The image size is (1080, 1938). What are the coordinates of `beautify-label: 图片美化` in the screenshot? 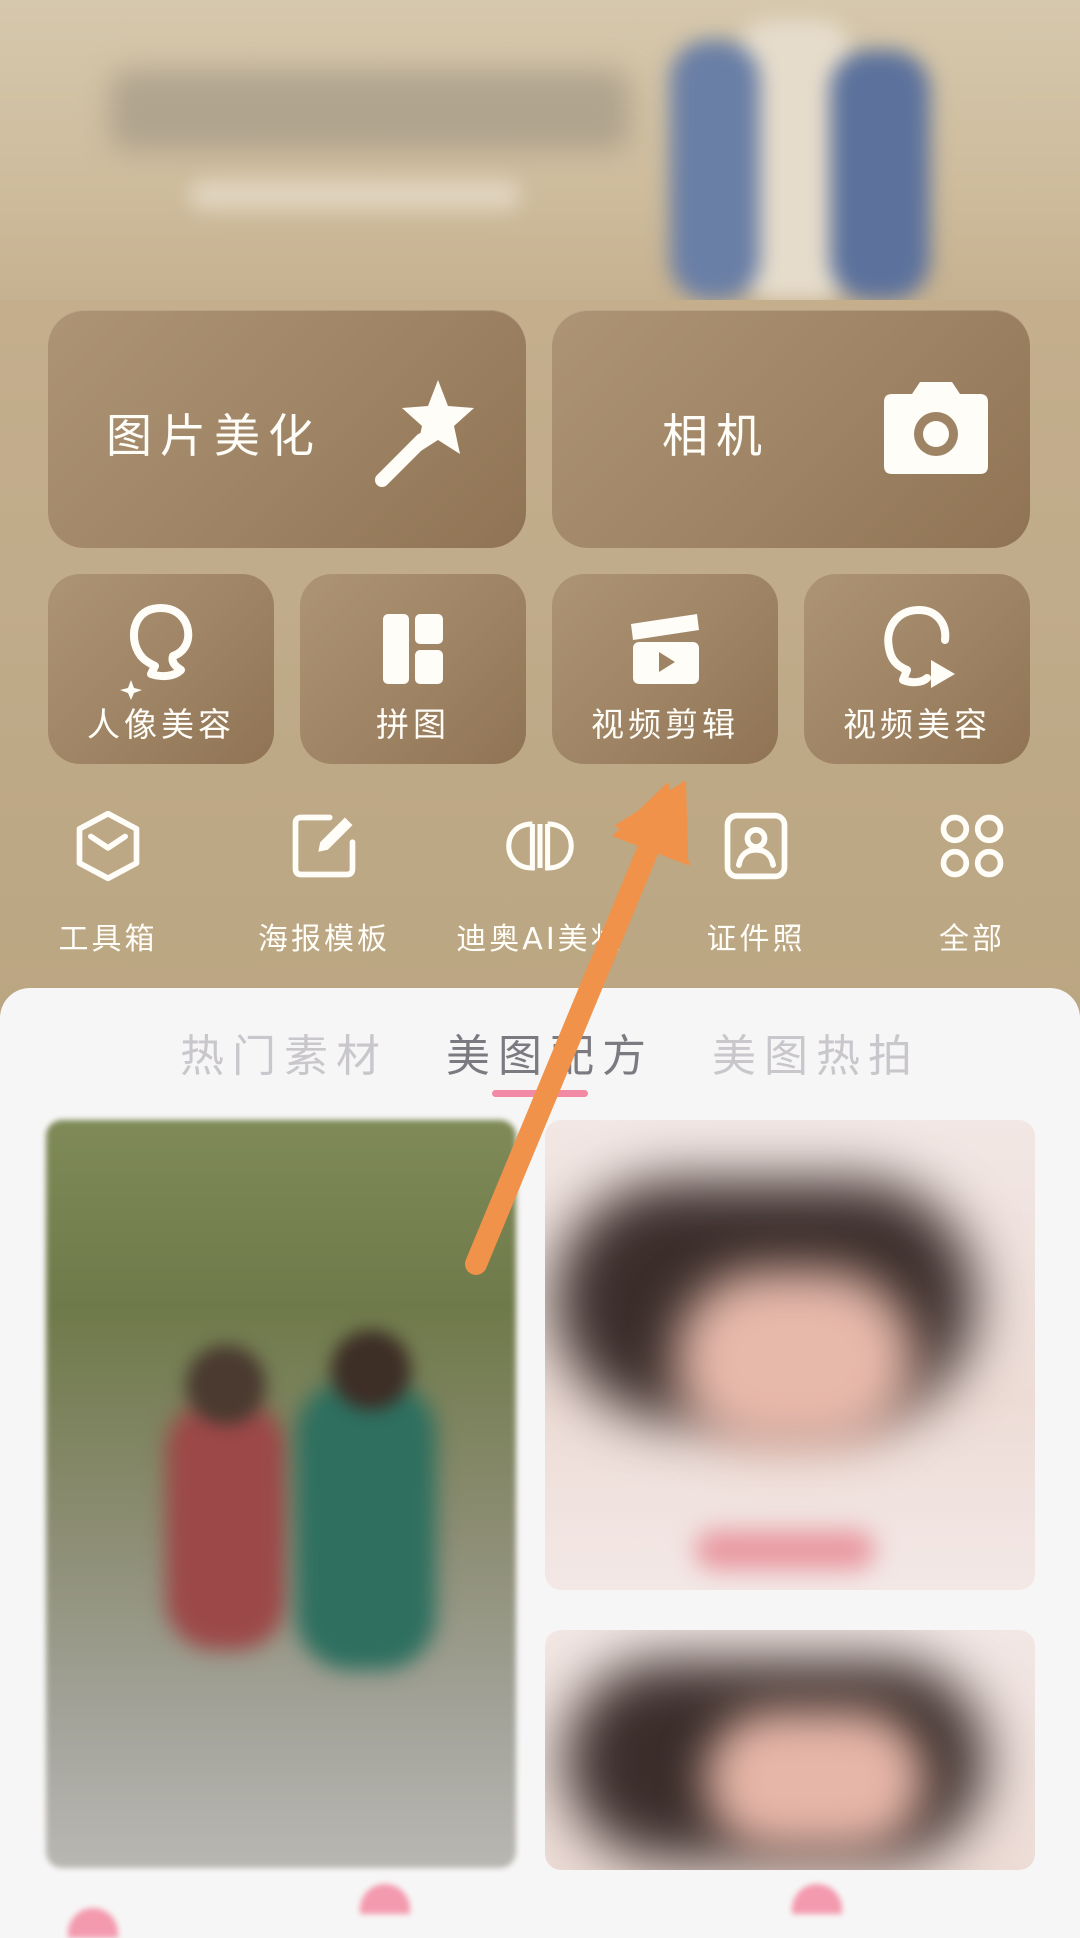 It's located at (214, 436).